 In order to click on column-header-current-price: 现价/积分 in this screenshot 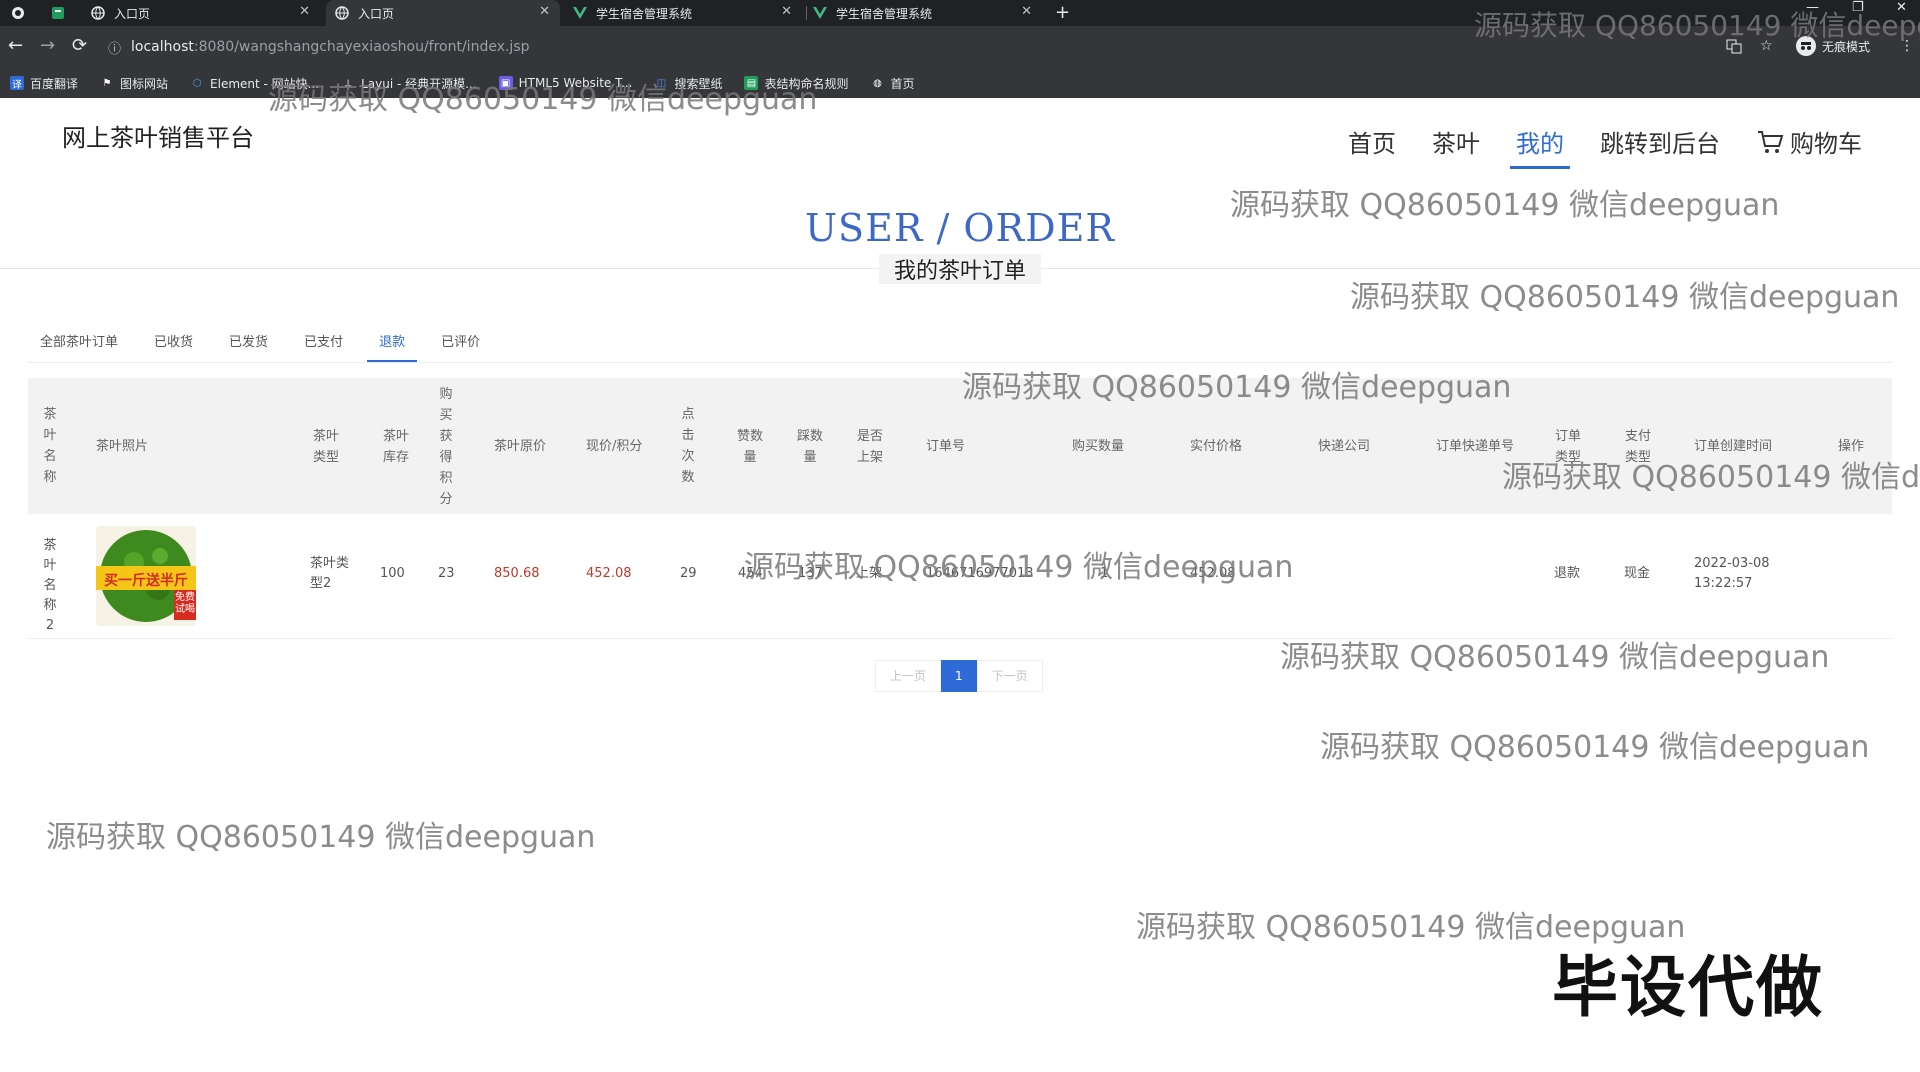, I will do `click(614, 446)`.